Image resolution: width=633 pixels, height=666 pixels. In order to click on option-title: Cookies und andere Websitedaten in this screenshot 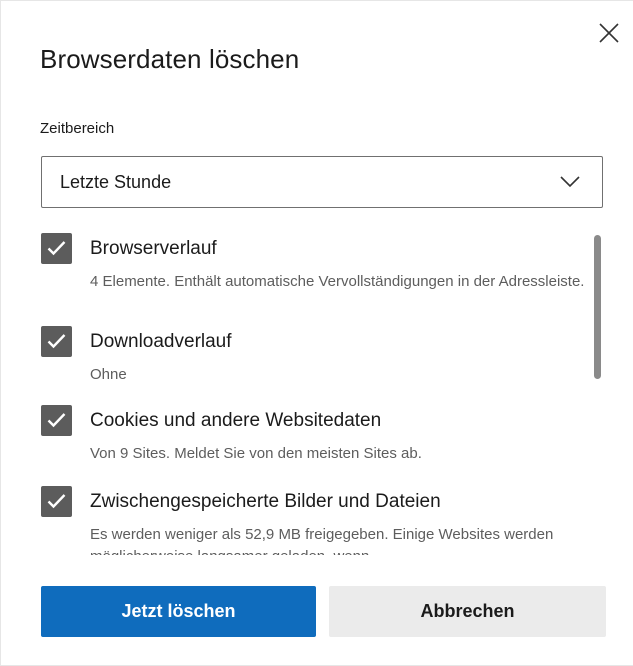, I will do `click(236, 420)`.